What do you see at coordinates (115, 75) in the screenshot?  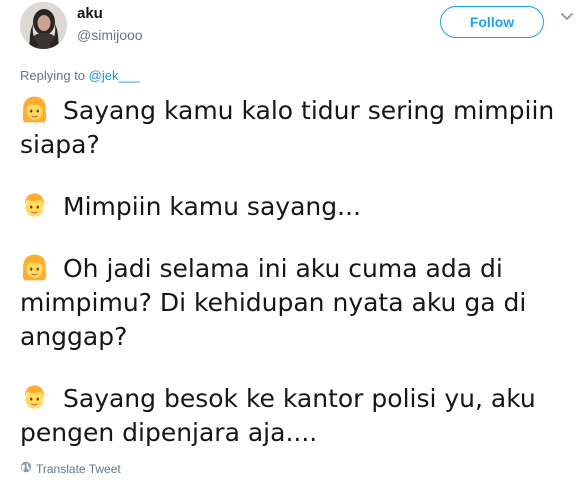 I see `mention-link: @jek___` at bounding box center [115, 75].